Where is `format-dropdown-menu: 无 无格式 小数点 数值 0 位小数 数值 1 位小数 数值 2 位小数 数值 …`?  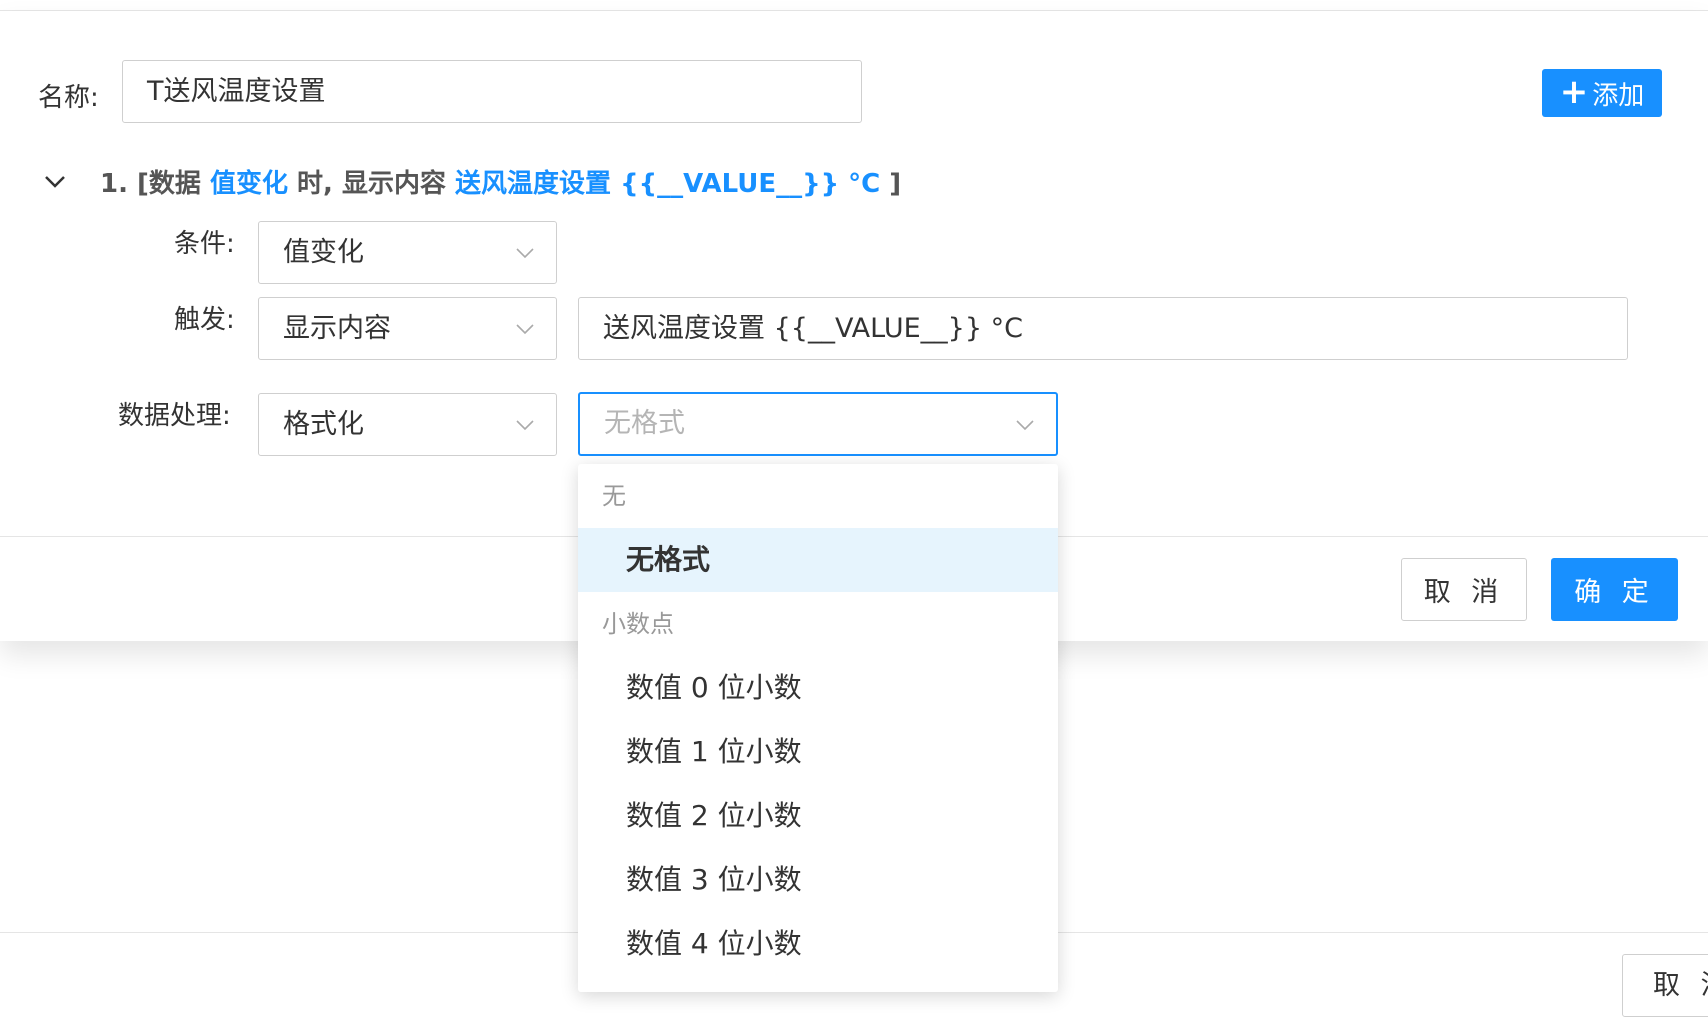
format-dropdown-menu: 无 无格式 小数点 数值 0 位小数 数值 1 位小数 数值 2 位小数 数值 … is located at coordinates (818, 728).